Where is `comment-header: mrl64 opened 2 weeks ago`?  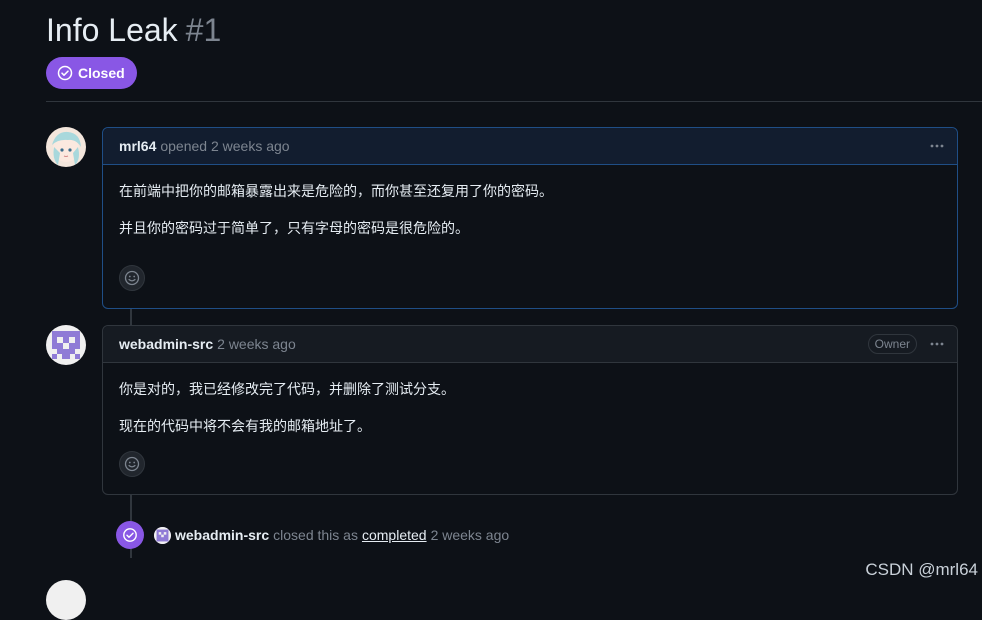
comment-header: mrl64 opened 2 weeks ago is located at coordinates (530, 146).